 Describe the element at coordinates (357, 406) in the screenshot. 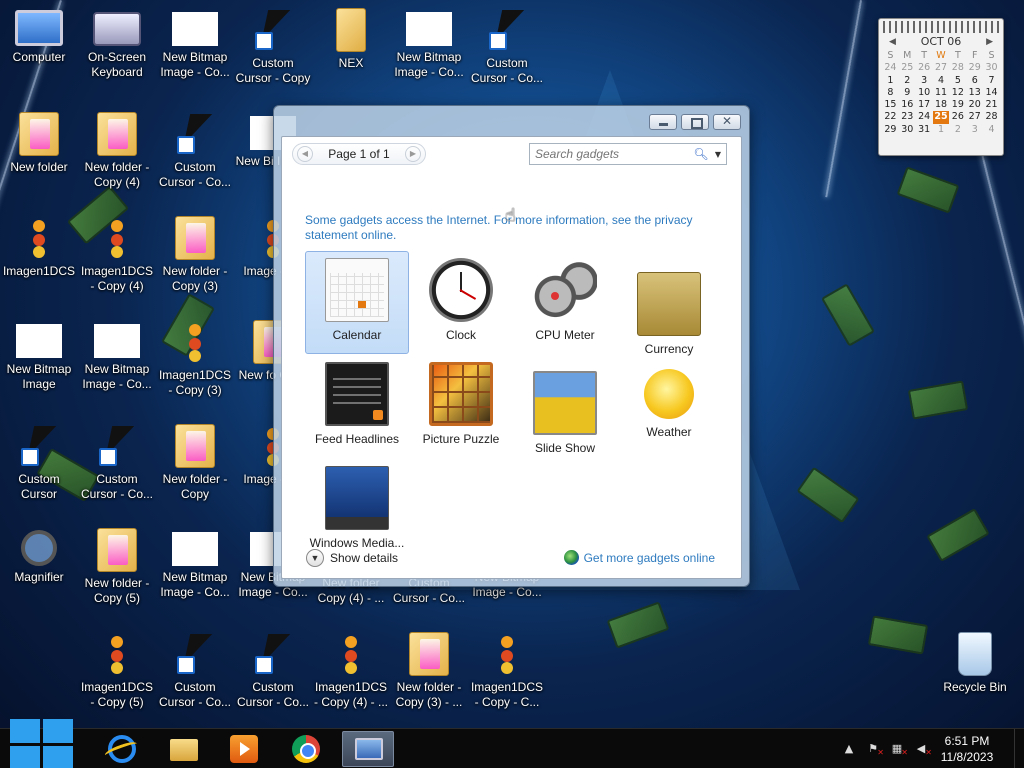

I see `gadget-tile: Feed Headlines` at that location.